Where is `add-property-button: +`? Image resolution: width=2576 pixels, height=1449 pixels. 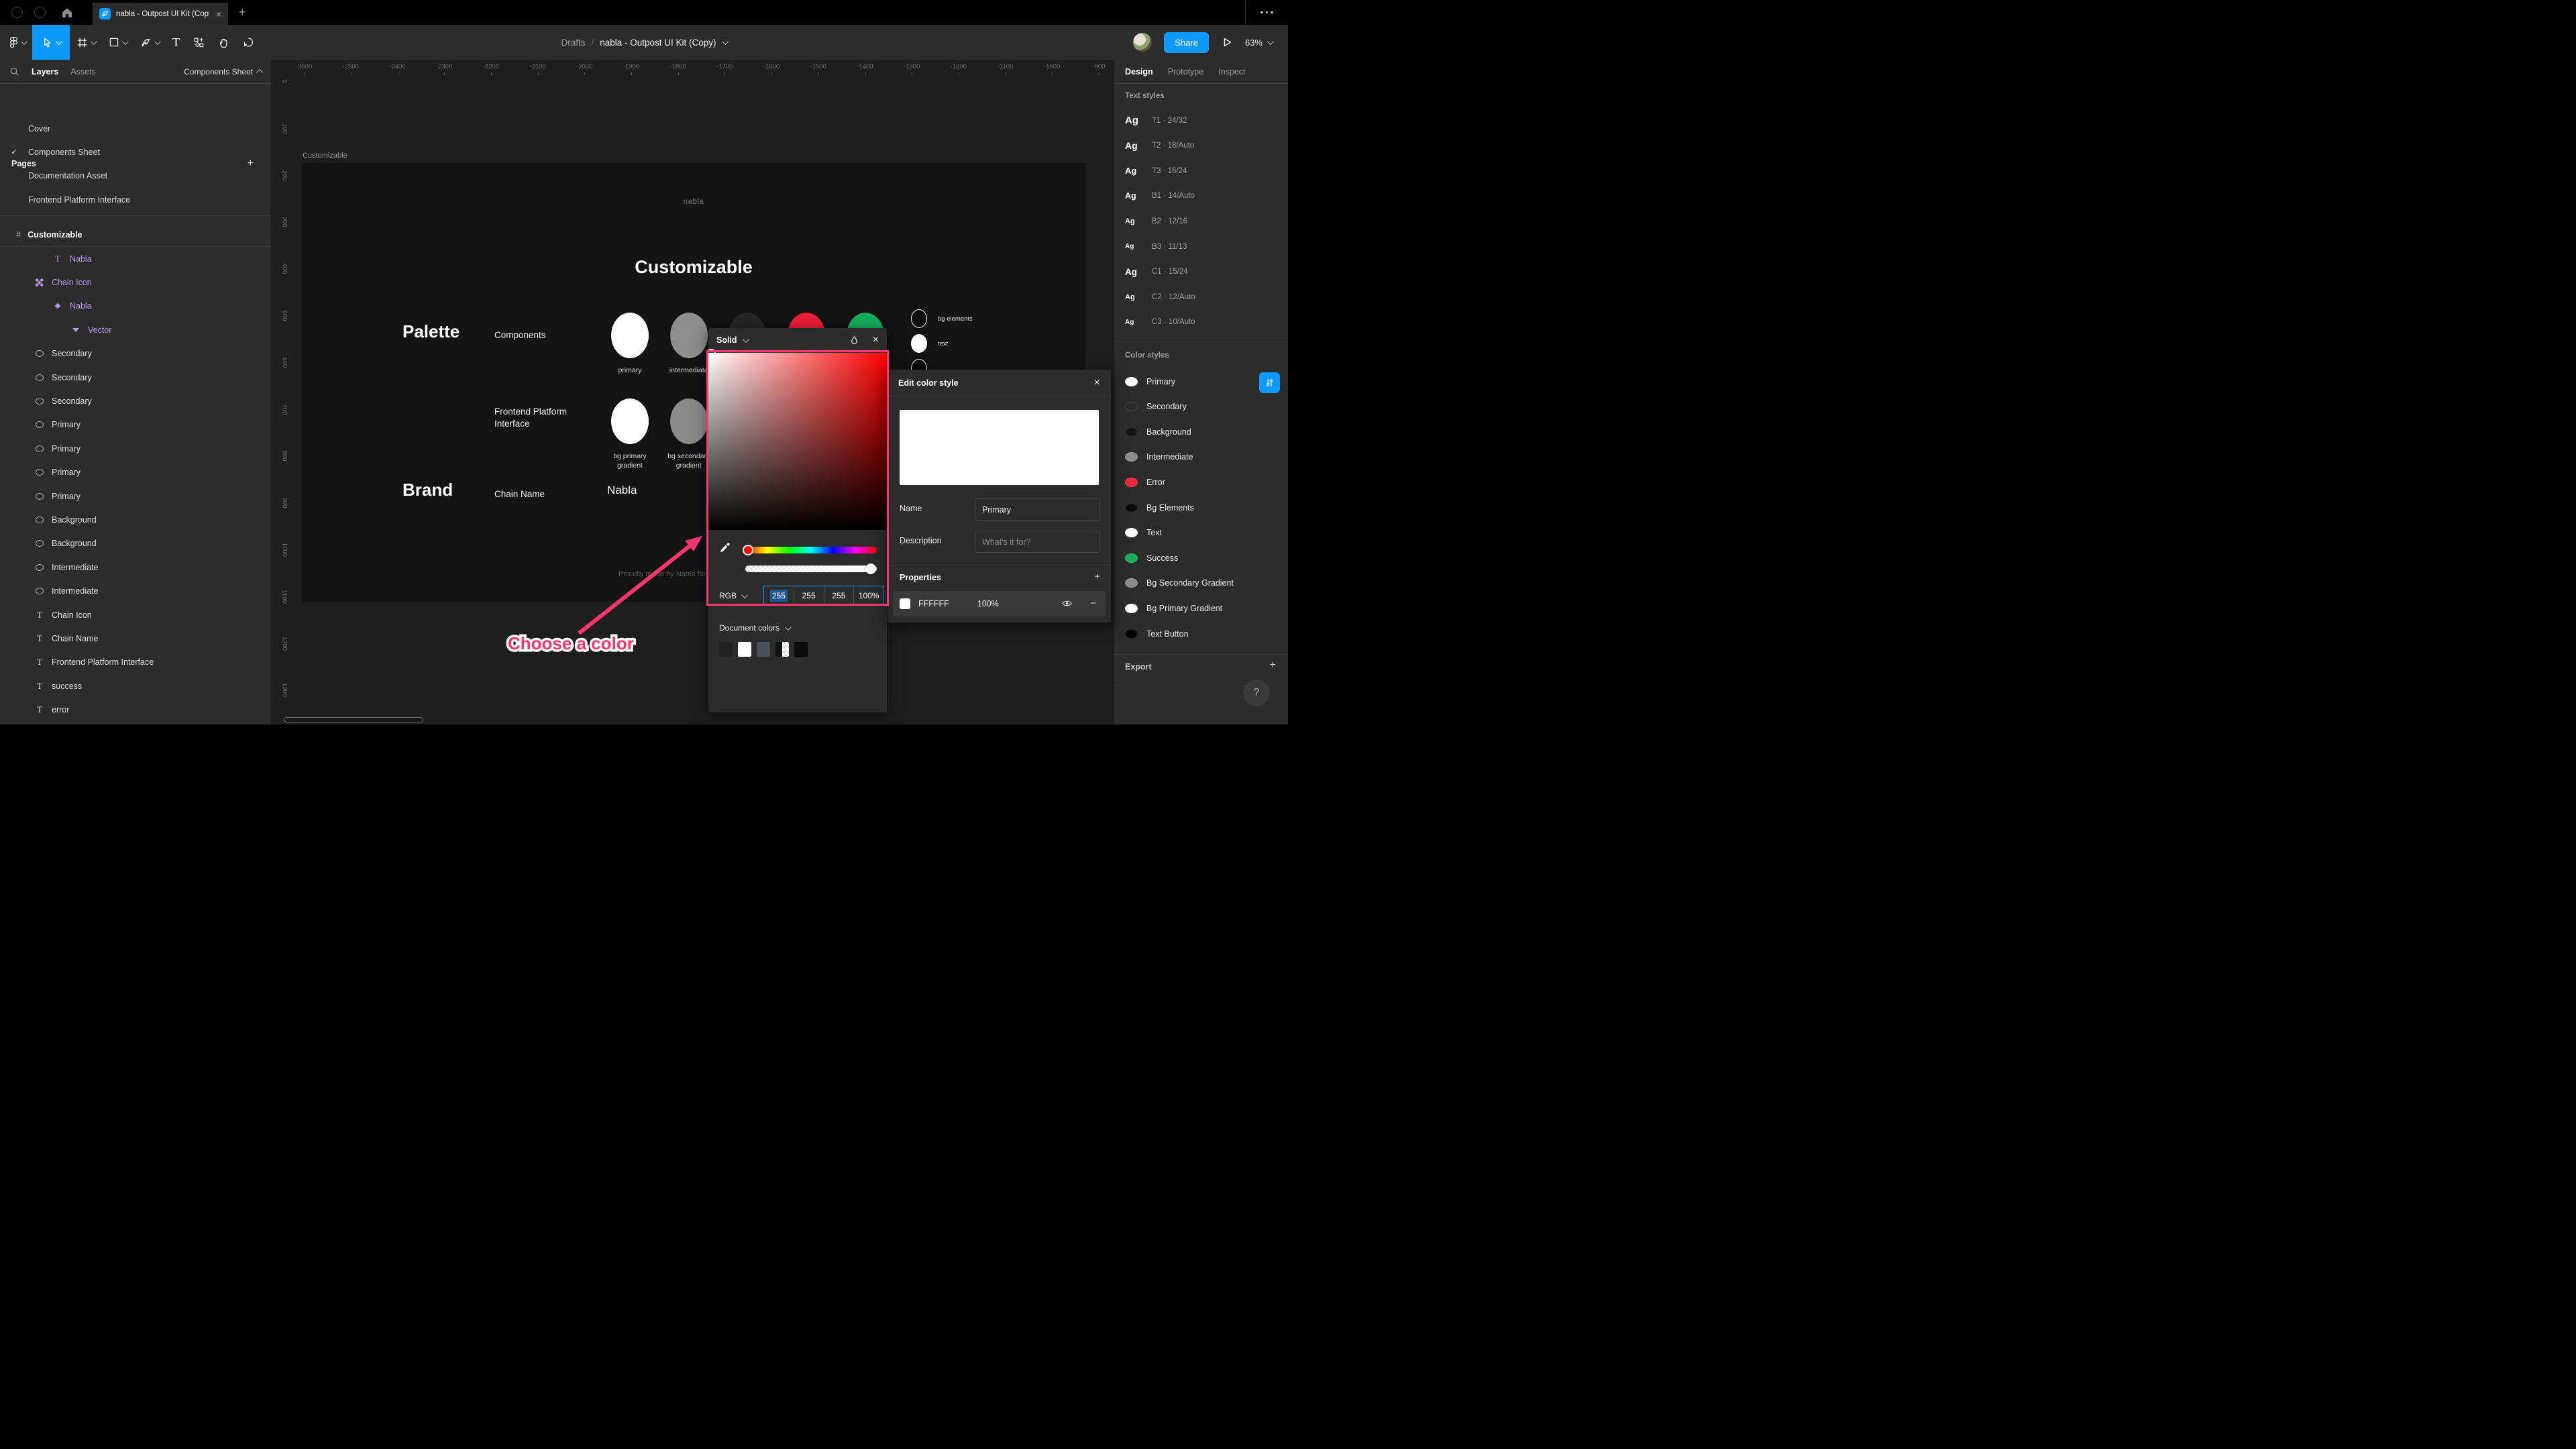
add-property-button: + is located at coordinates (1097, 576).